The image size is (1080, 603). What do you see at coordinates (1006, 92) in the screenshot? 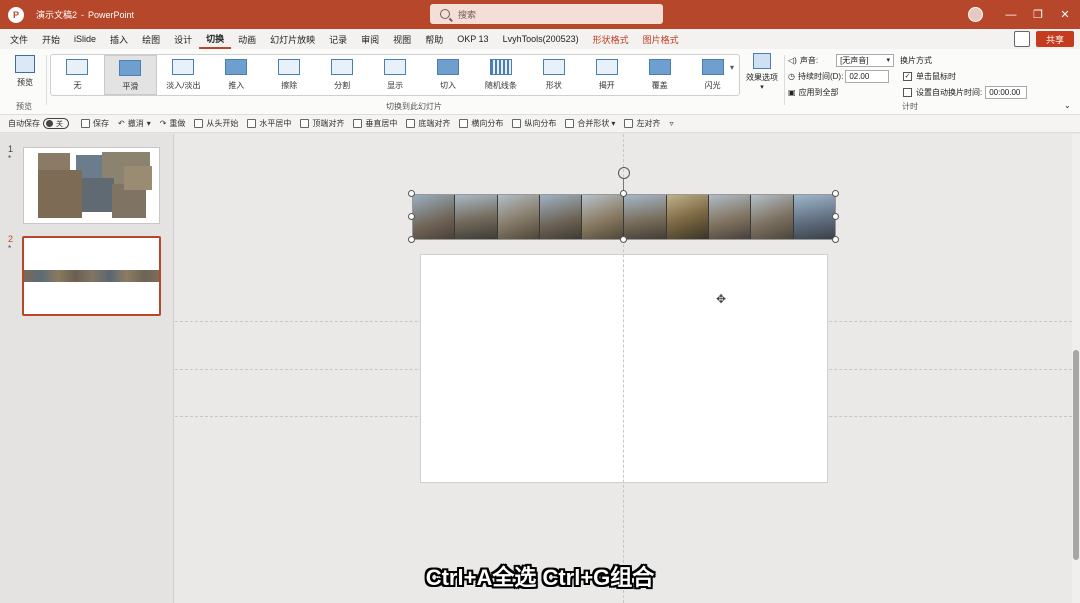
I see `after-time-input: 00:00.00` at bounding box center [1006, 92].